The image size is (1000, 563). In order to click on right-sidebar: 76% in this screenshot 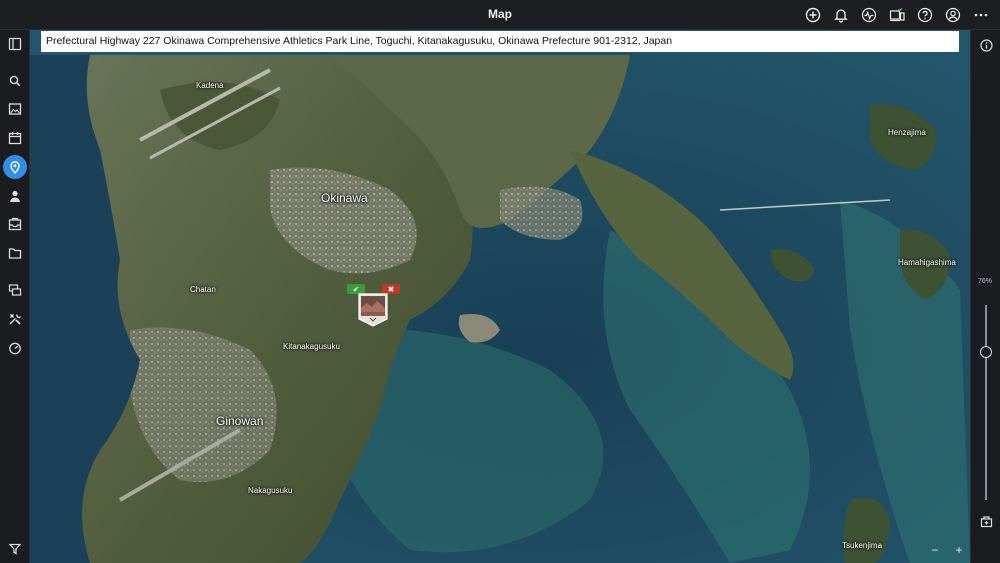, I will do `click(985, 296)`.